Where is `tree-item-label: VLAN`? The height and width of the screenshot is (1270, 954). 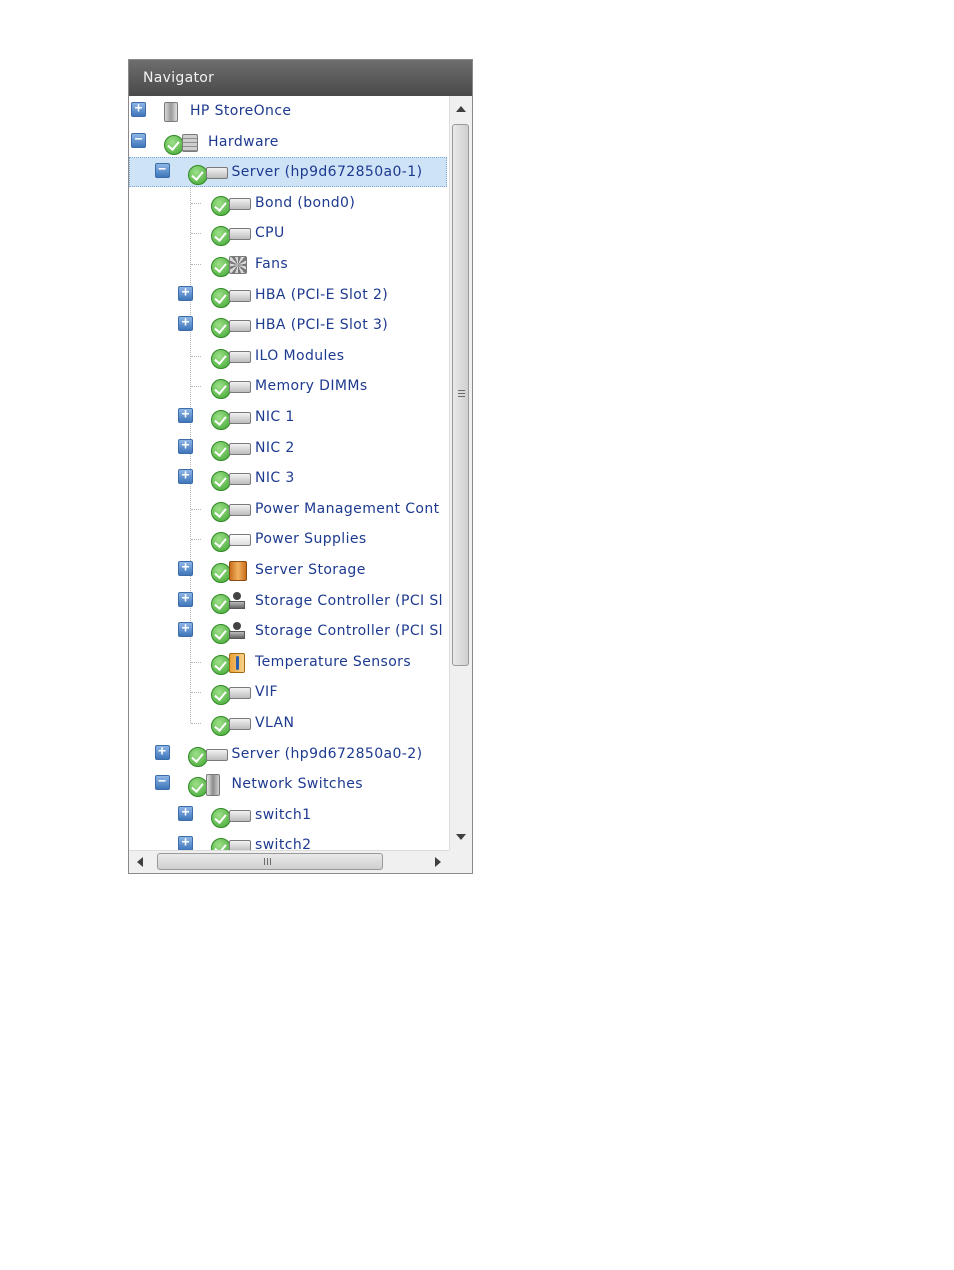 tree-item-label: VLAN is located at coordinates (274, 723).